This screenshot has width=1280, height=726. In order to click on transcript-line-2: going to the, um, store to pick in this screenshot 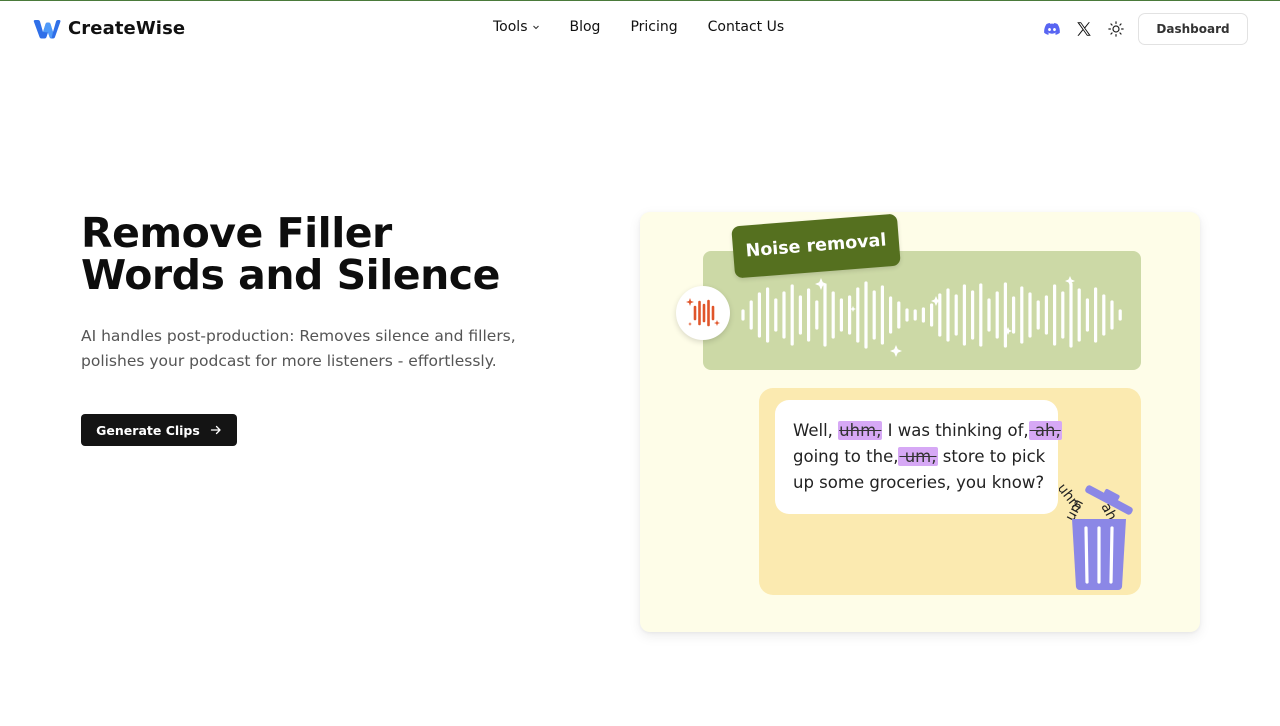, I will do `click(925, 457)`.